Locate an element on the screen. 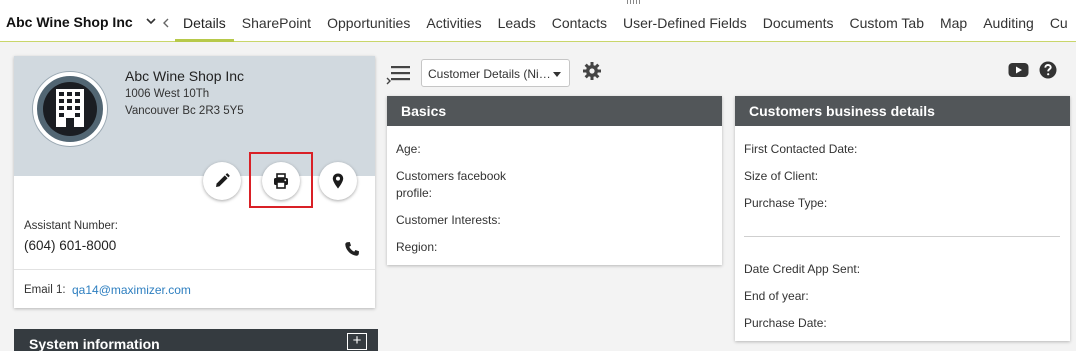 The image size is (1076, 351). assistant-number-value: (604) 601-8000 is located at coordinates (70, 245).